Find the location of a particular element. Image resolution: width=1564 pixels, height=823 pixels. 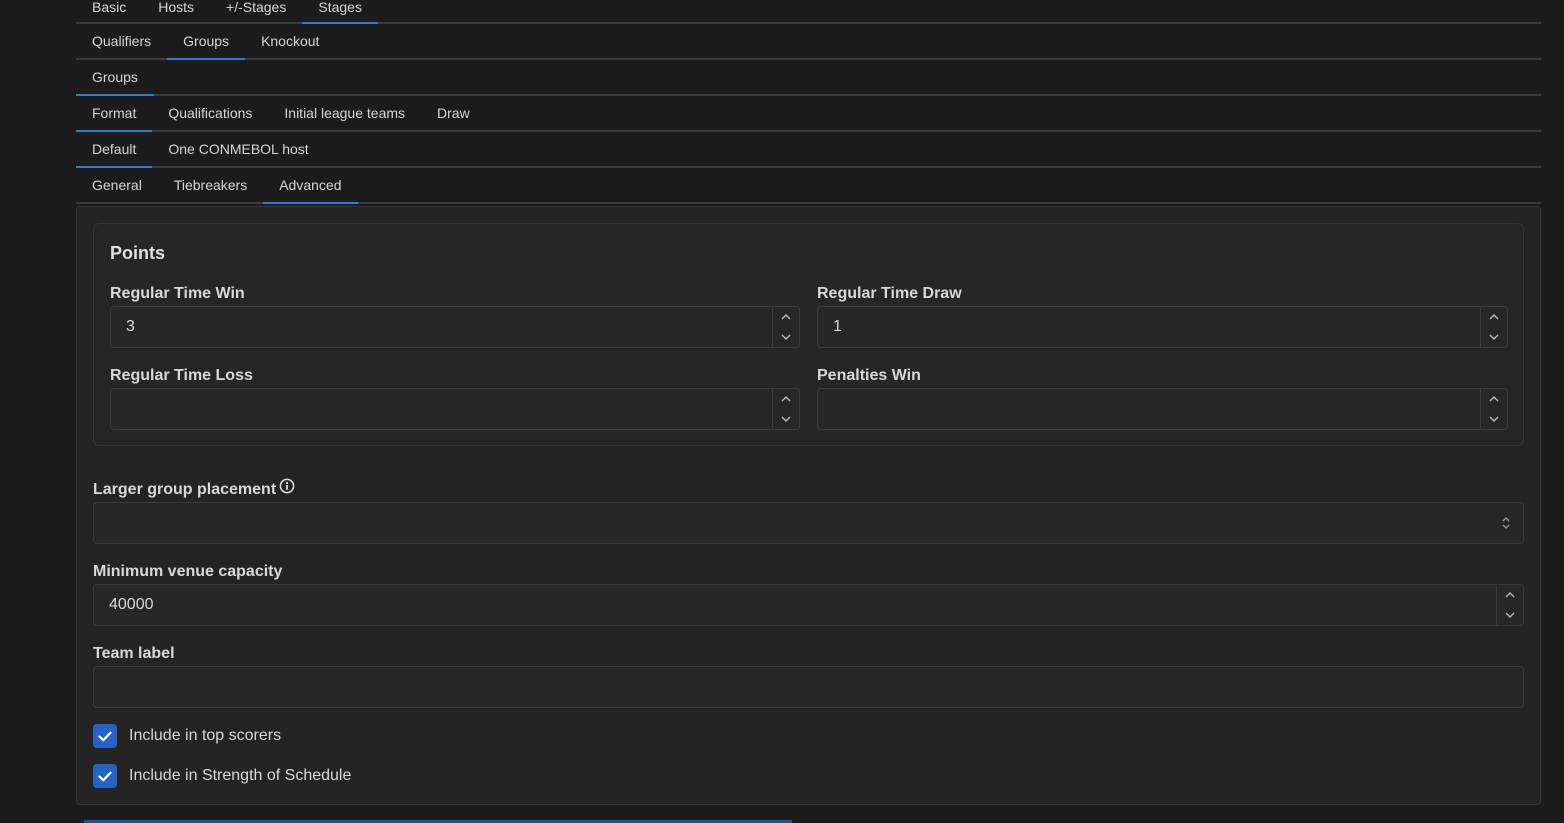

regular-time-win-input: 3 is located at coordinates (455, 327).